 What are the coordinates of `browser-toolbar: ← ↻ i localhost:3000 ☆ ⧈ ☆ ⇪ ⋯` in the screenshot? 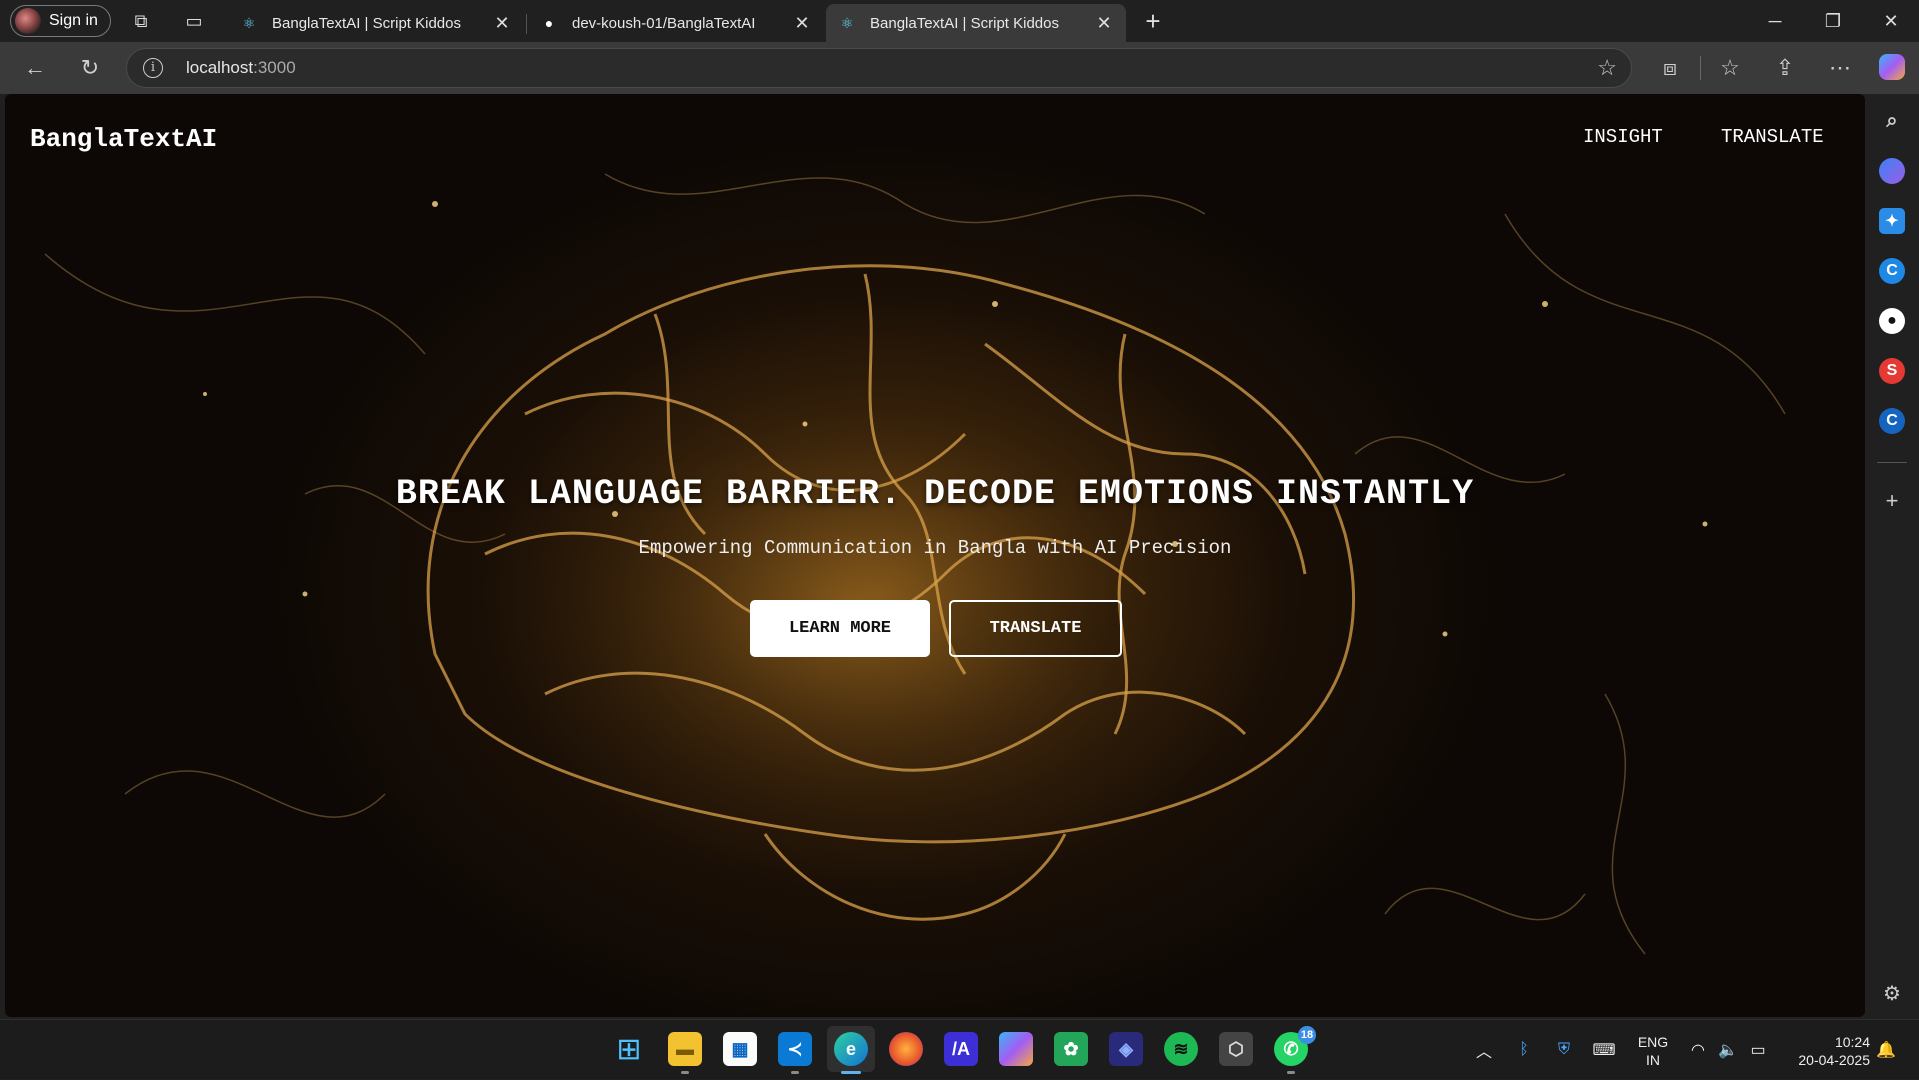 It's located at (959, 68).